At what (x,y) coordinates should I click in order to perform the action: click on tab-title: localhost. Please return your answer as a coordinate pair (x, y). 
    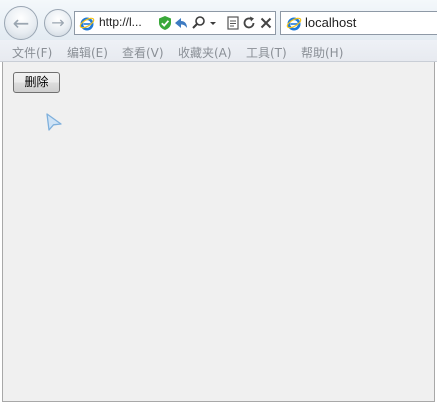
    Looking at the image, I should click on (330, 22).